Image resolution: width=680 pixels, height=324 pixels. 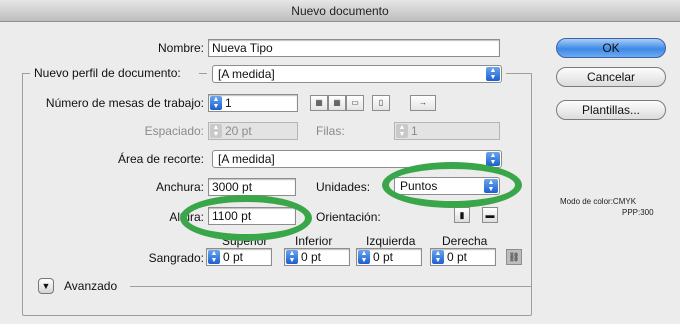 What do you see at coordinates (124, 103) in the screenshot?
I see `artboards-label: Número de mesas de trabajo:` at bounding box center [124, 103].